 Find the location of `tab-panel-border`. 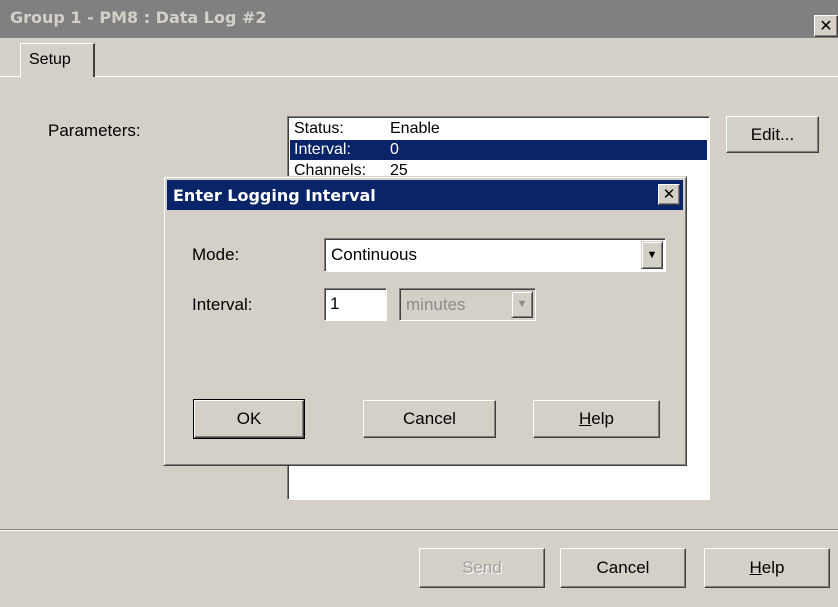

tab-panel-border is located at coordinates (419, 76).